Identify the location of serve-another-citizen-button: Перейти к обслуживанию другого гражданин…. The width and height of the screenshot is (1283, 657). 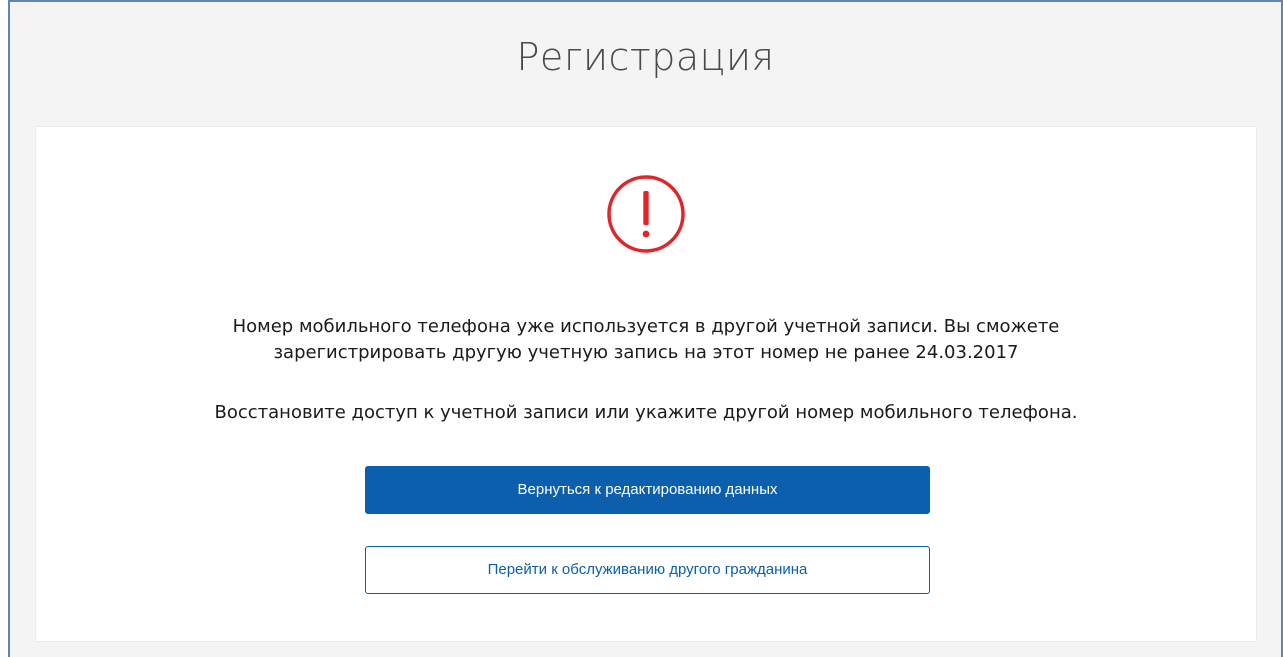
(647, 570).